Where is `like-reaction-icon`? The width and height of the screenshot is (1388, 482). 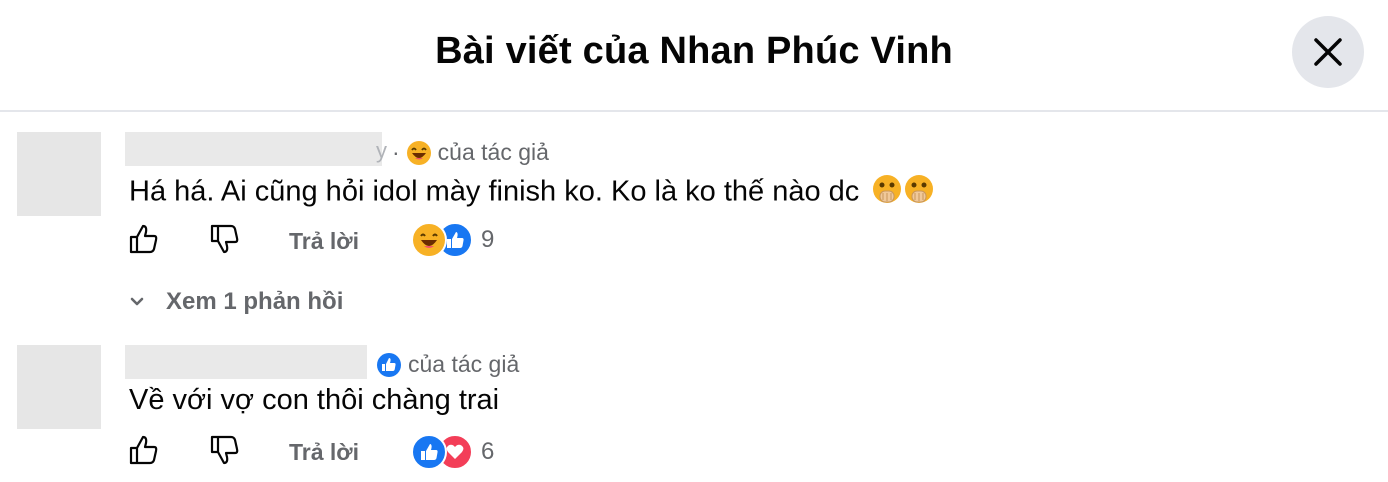
like-reaction-icon is located at coordinates (429, 452).